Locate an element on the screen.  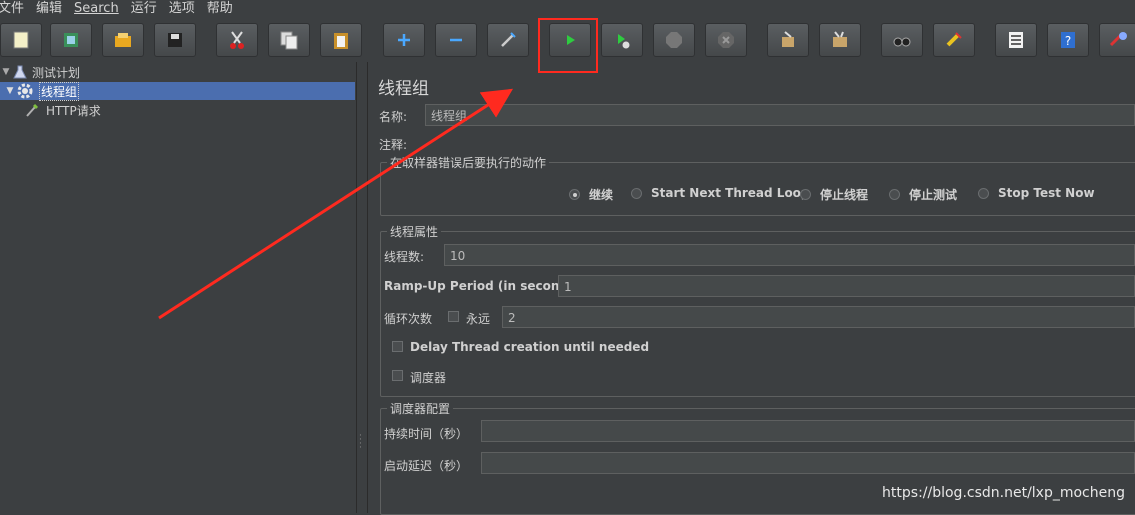
splitter: · · · · is located at coordinates (362, 287).